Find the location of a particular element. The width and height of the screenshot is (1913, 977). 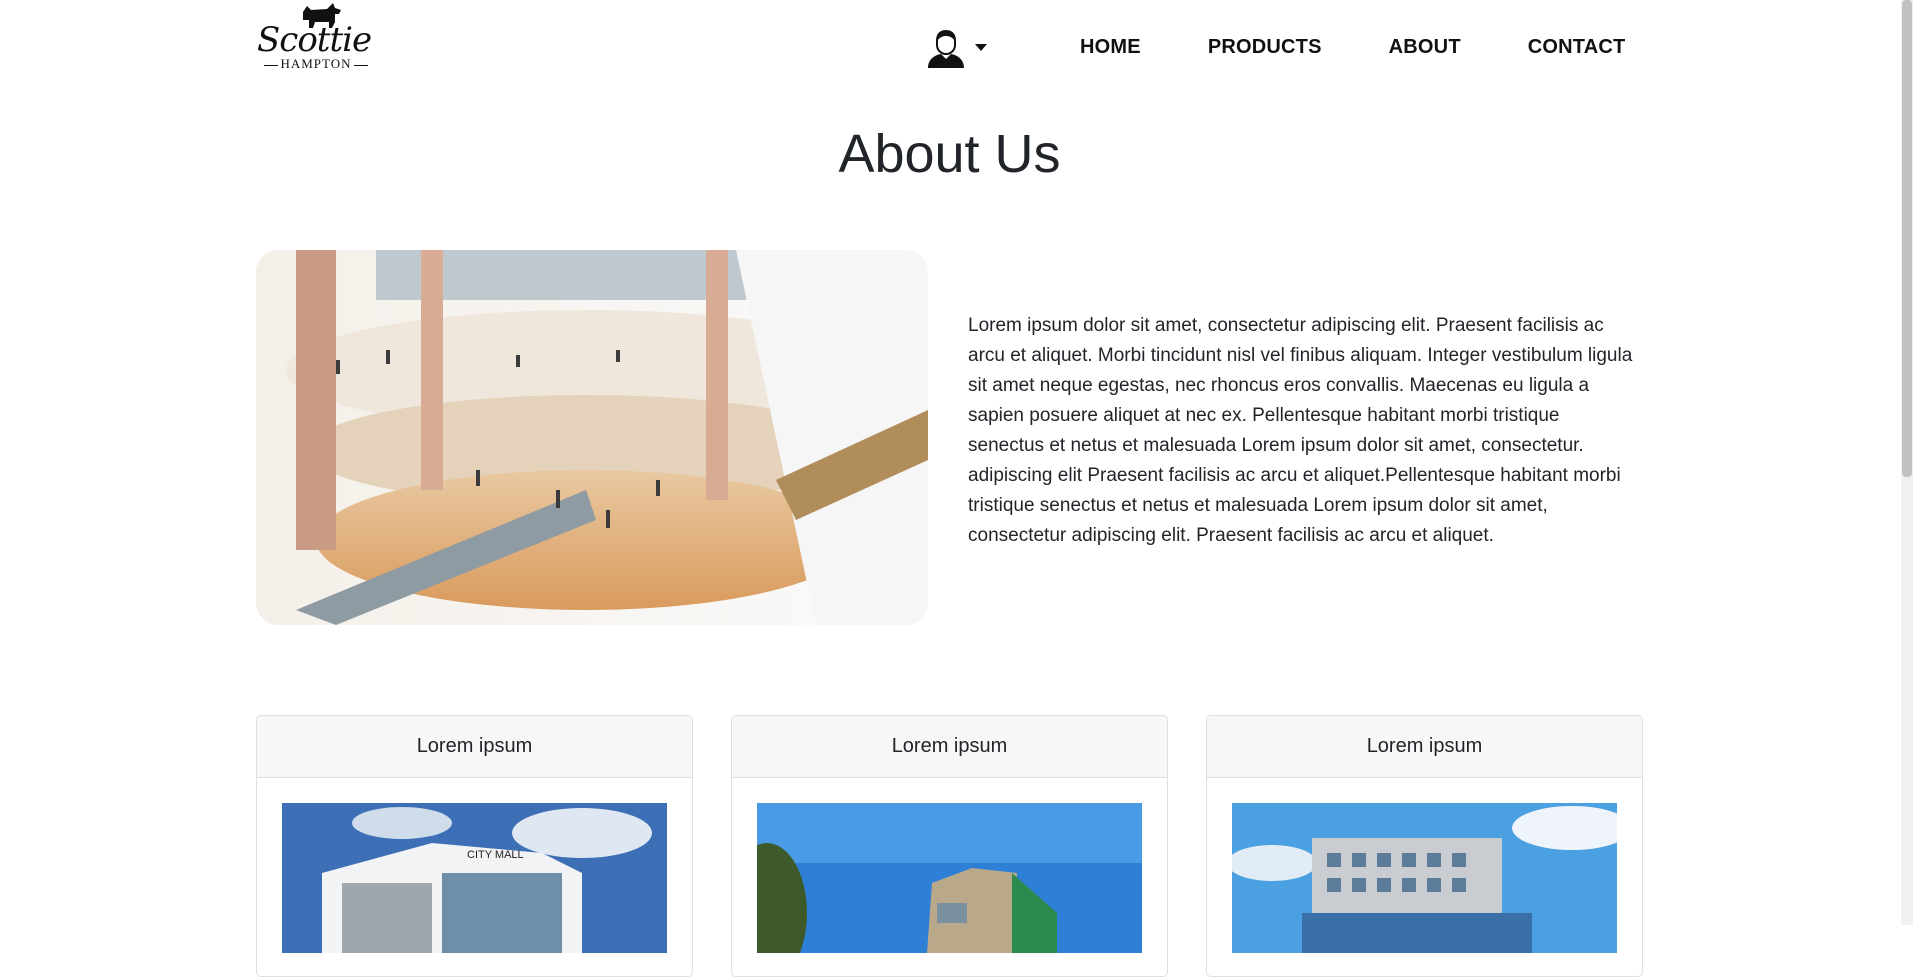

user-avatar-icon is located at coordinates (946, 48).